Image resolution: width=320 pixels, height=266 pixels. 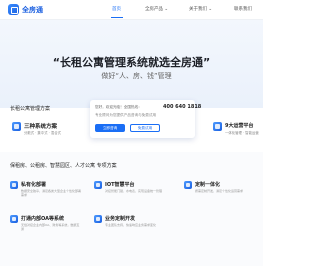 I want to click on hero-subtitle: 做好“人、房、钱”管理, so click(x=136, y=76).